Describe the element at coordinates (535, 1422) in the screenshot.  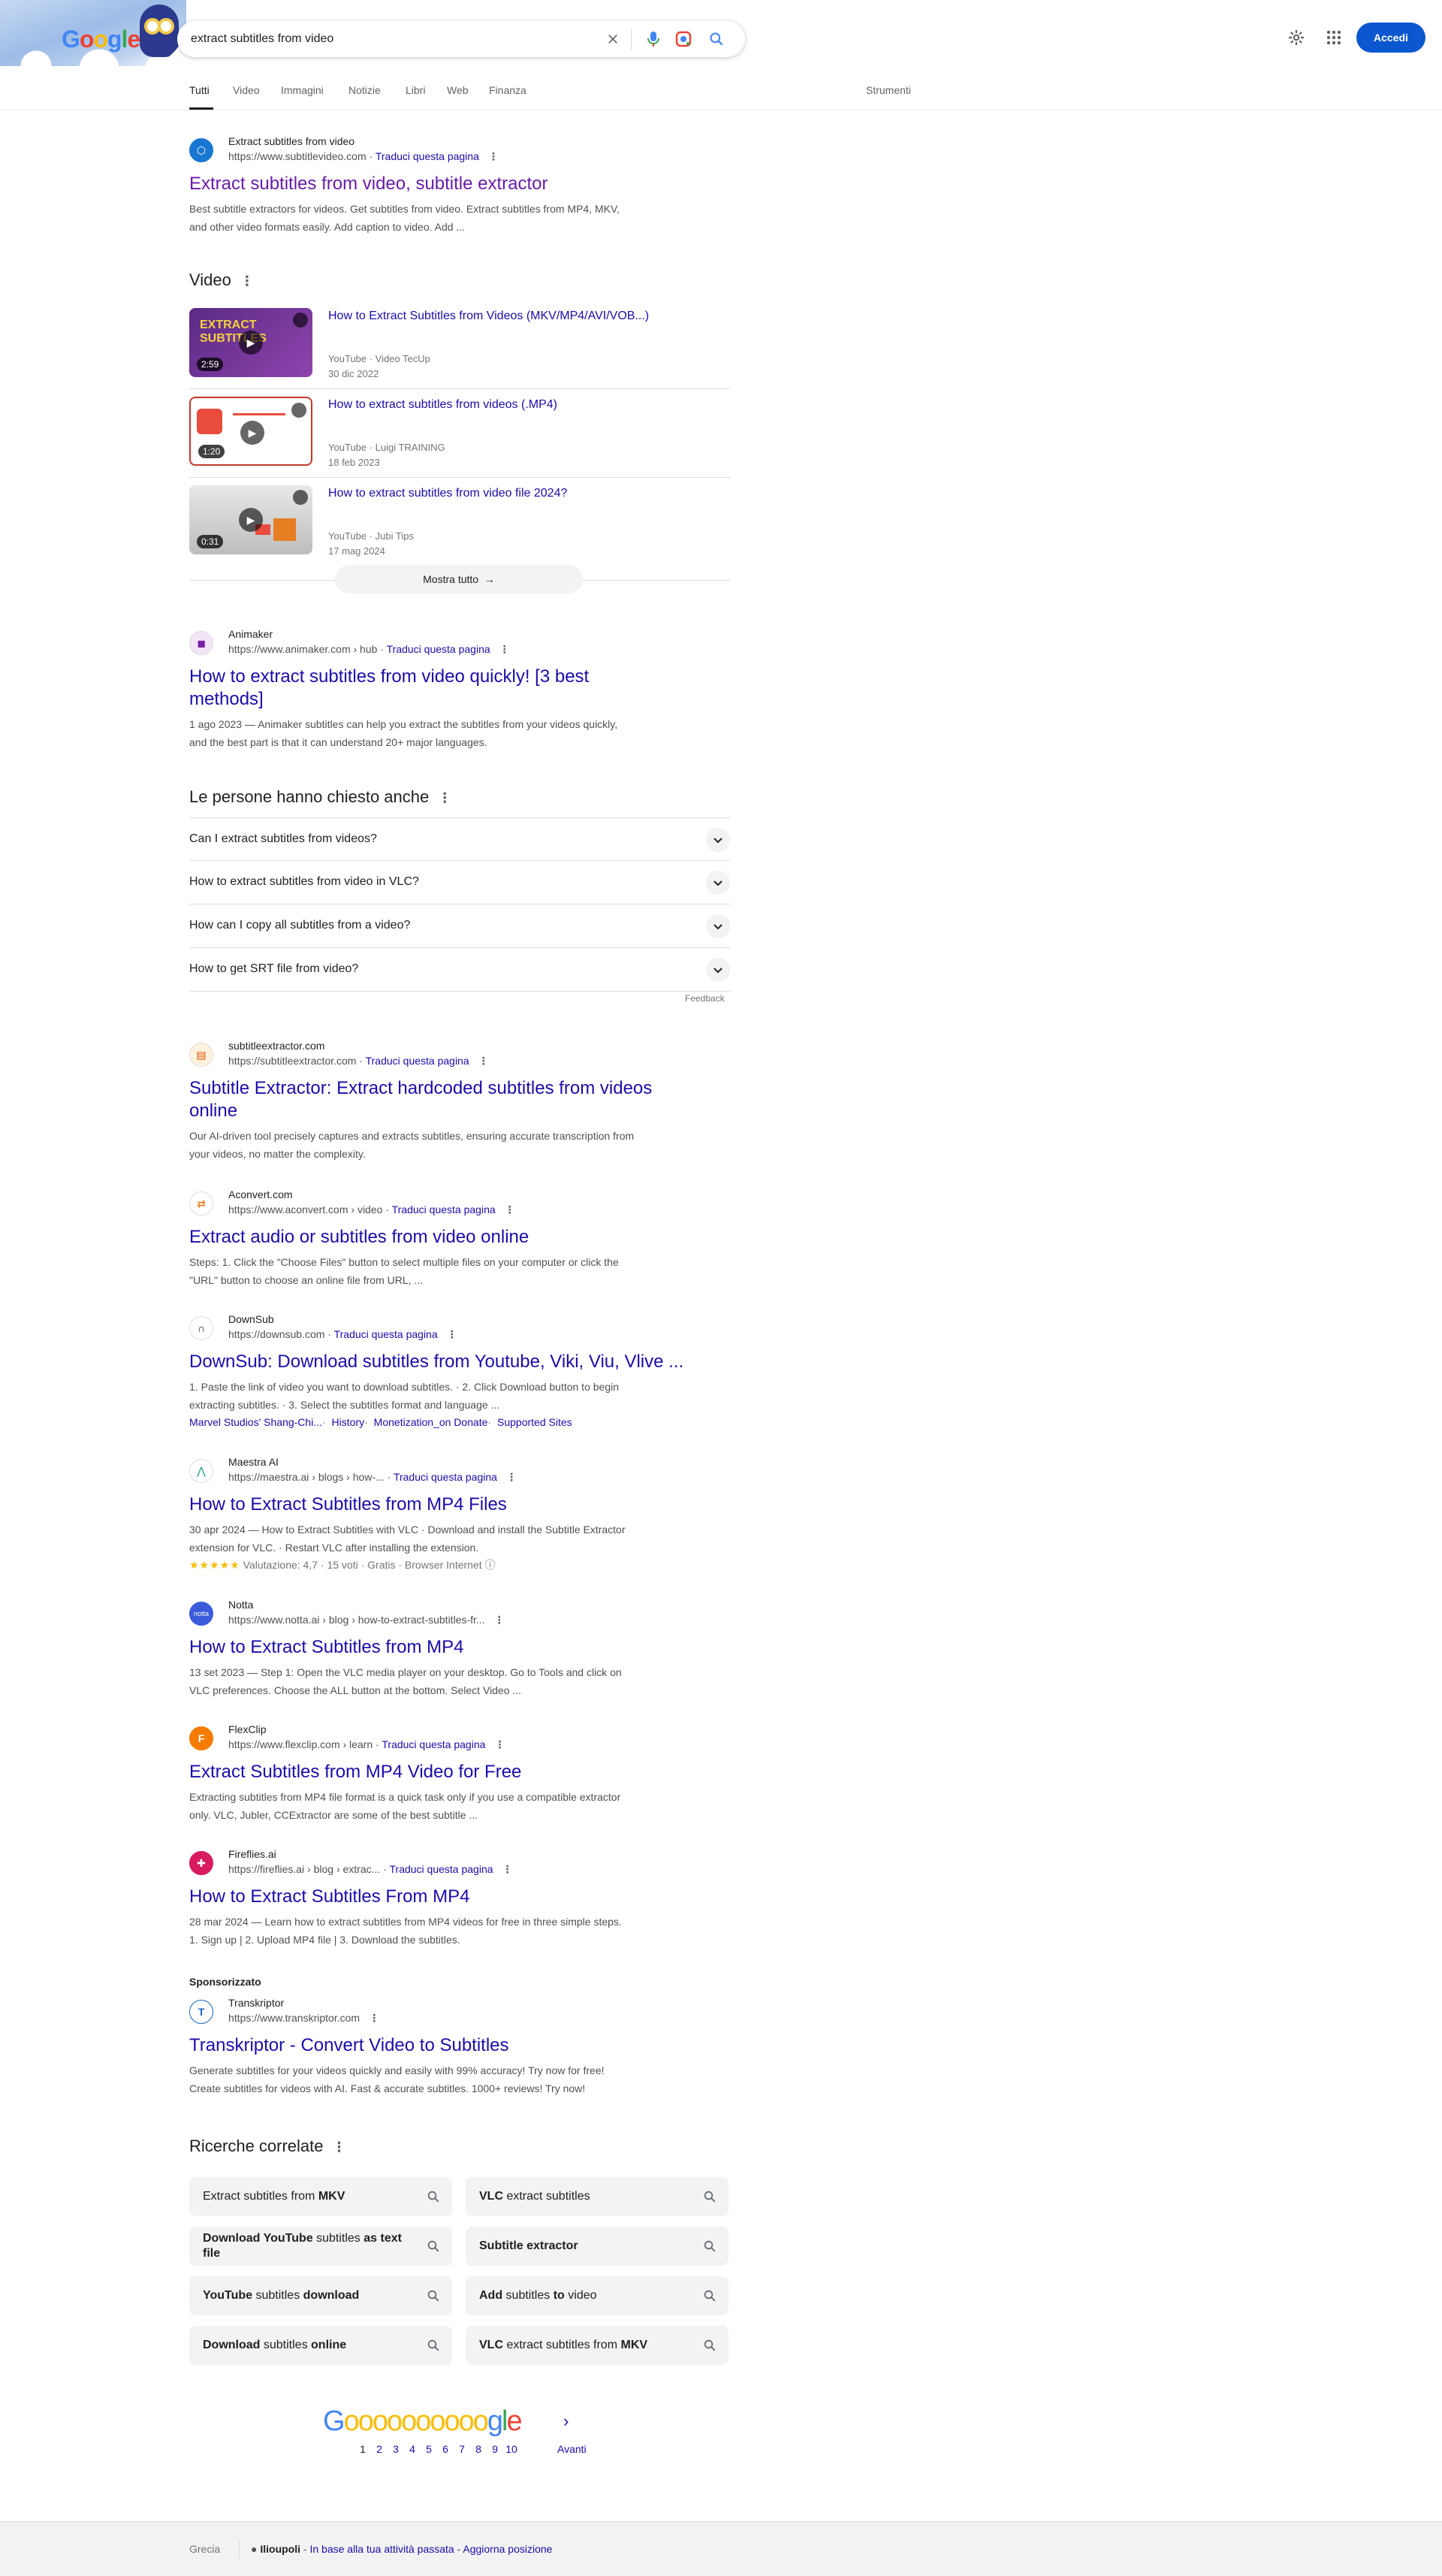
I see `sitelink: Supported Sites` at that location.